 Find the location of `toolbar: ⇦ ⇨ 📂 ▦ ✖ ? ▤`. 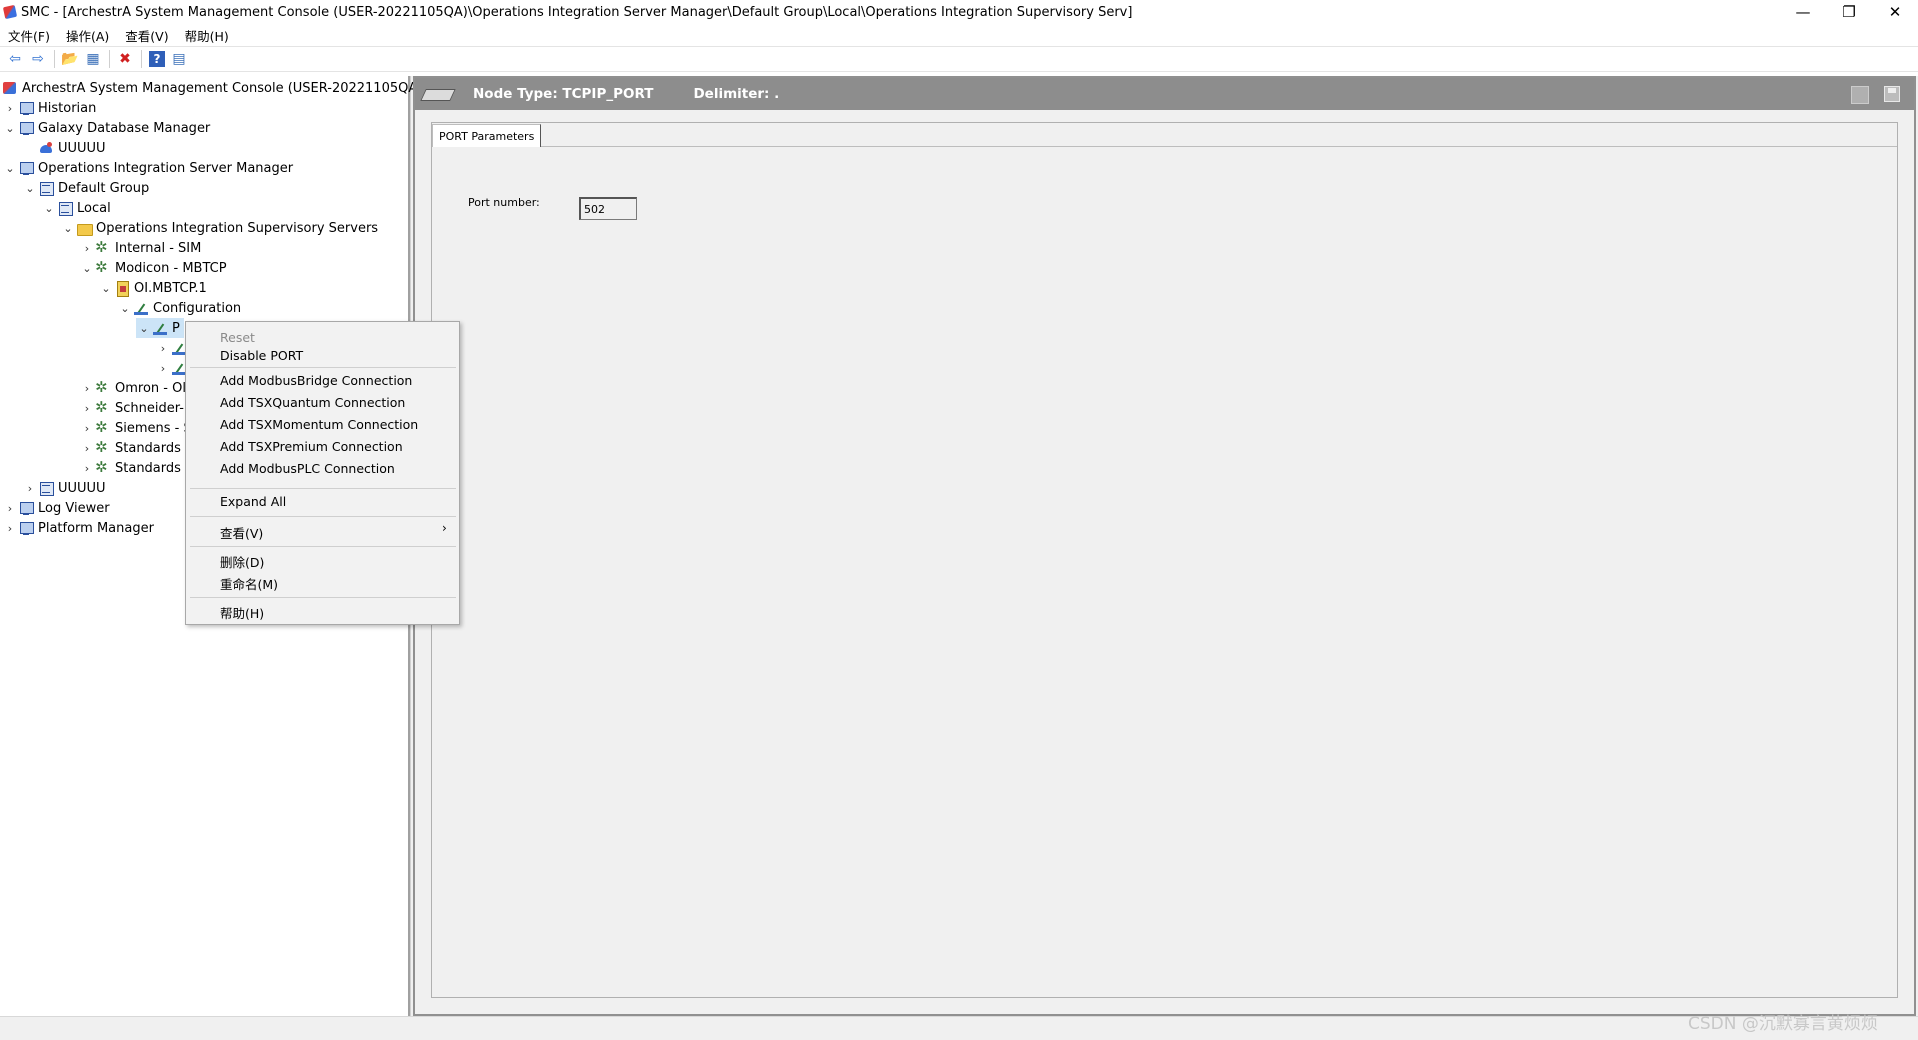

toolbar: ⇦ ⇨ 📂 ▦ ✖ ? ▤ is located at coordinates (959, 59).